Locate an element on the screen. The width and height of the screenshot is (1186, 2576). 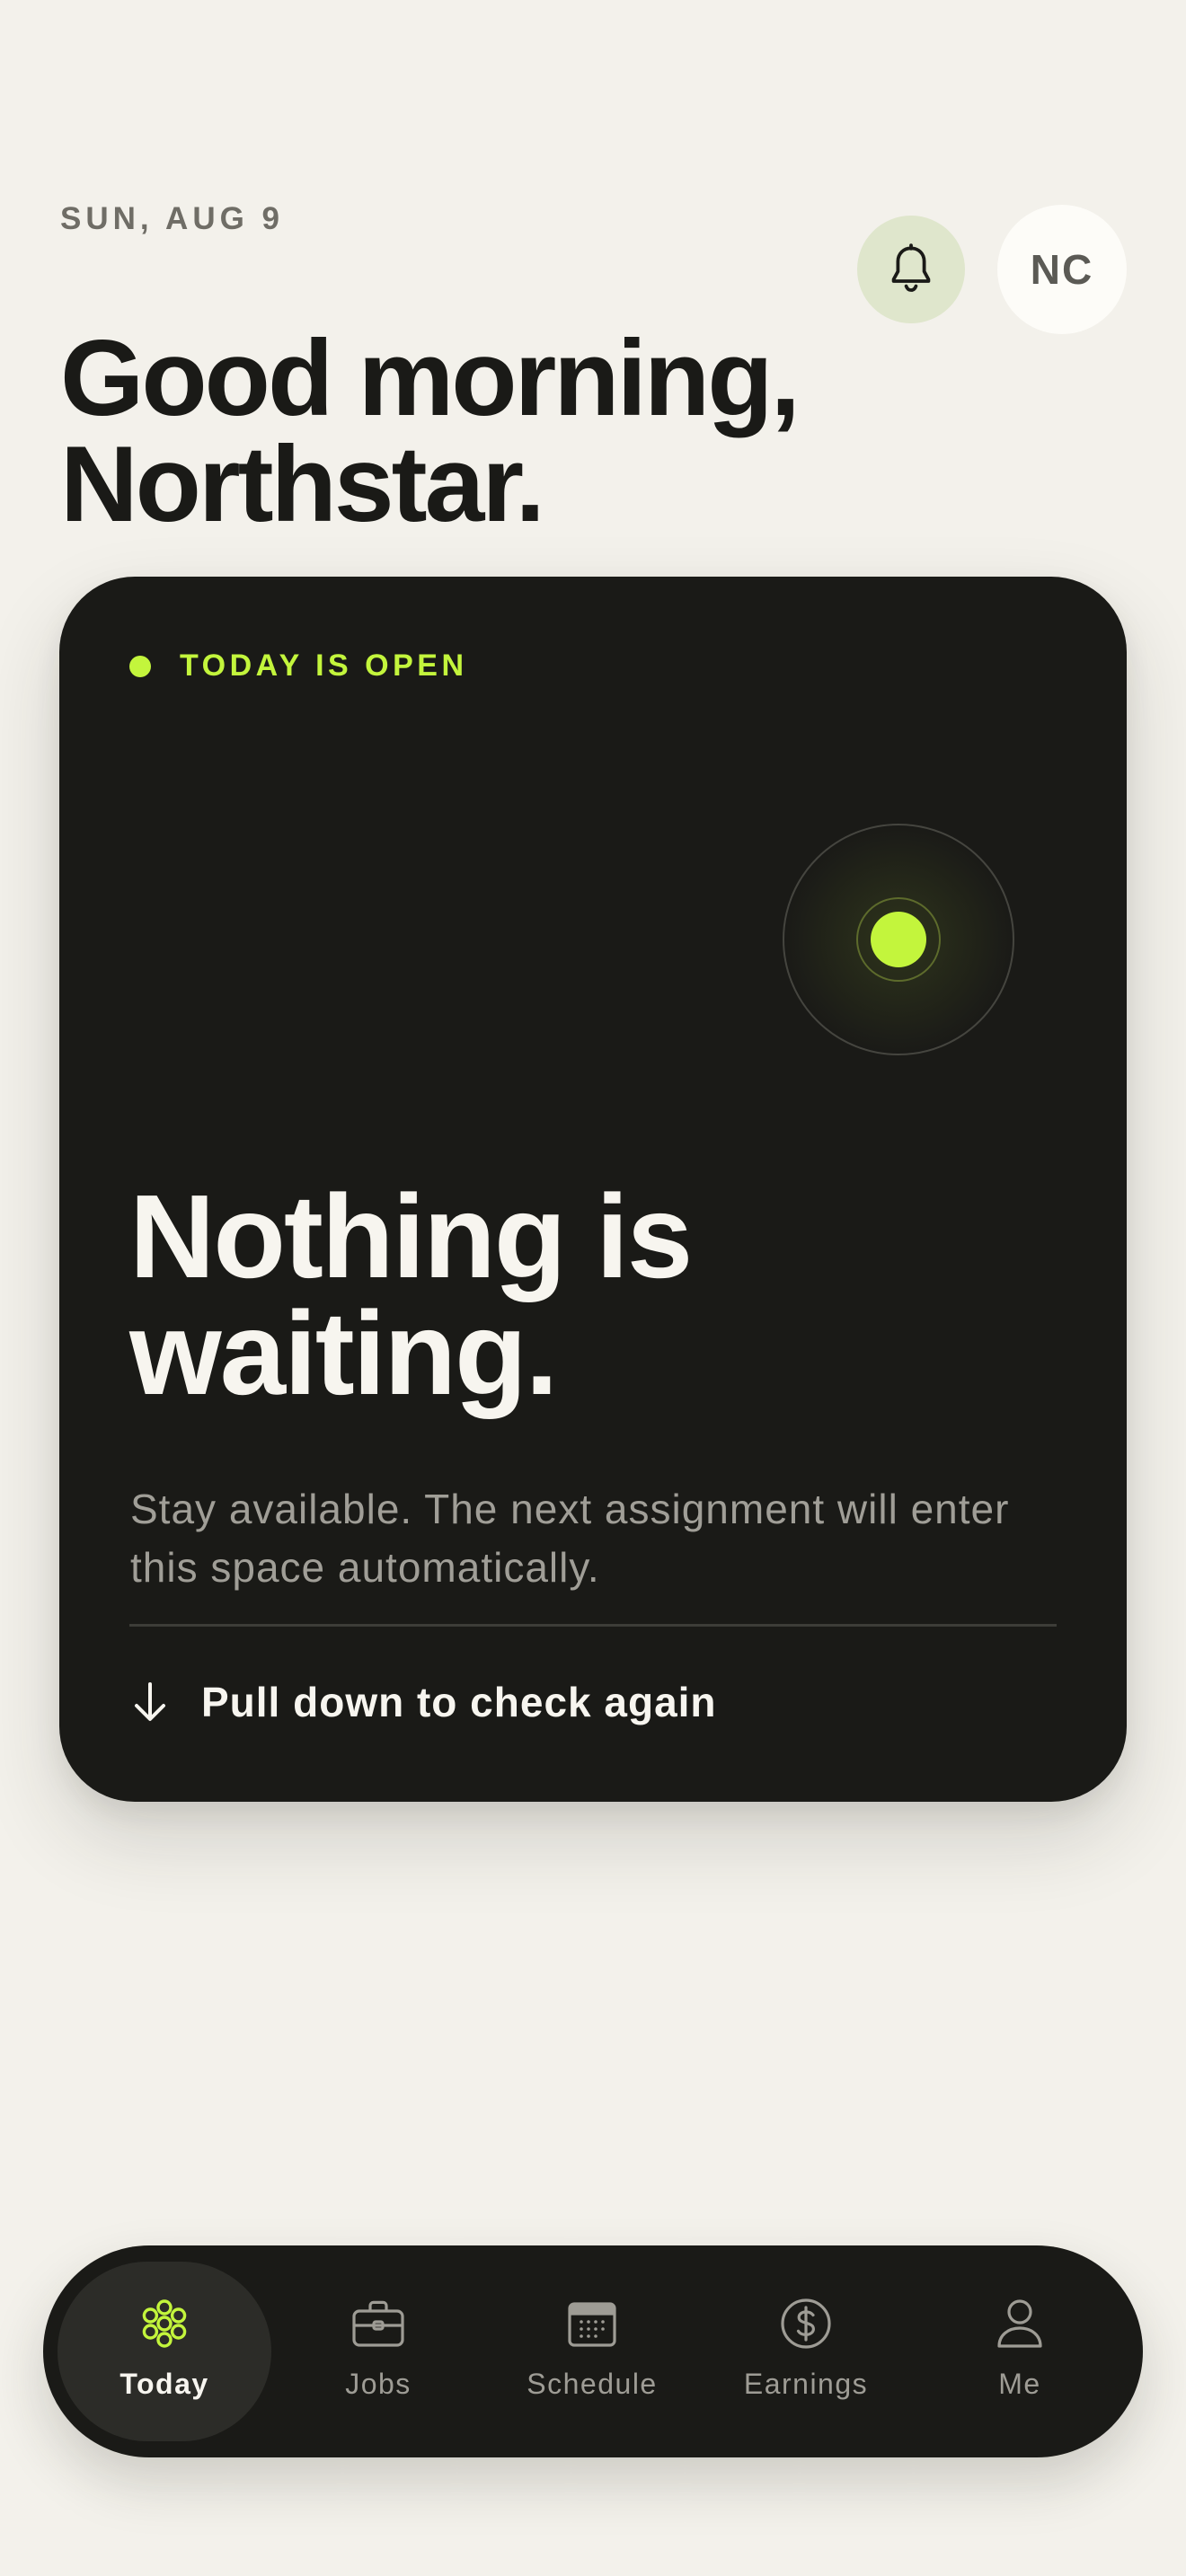
bottom-tab-bar: Today Jobs Schedule Earnings Me is located at coordinates (593, 2351).